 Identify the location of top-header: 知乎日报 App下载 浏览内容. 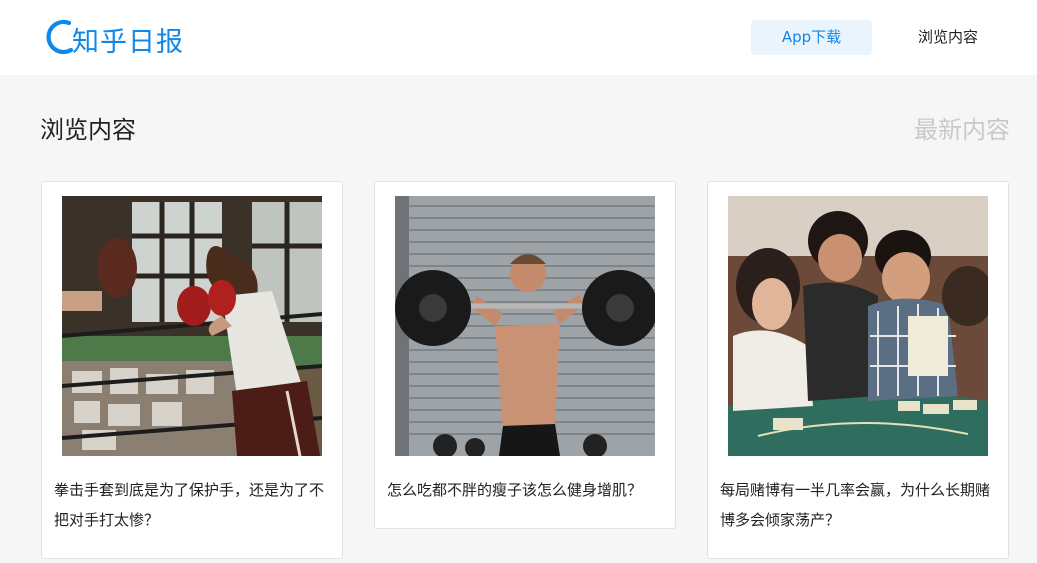
(518, 37).